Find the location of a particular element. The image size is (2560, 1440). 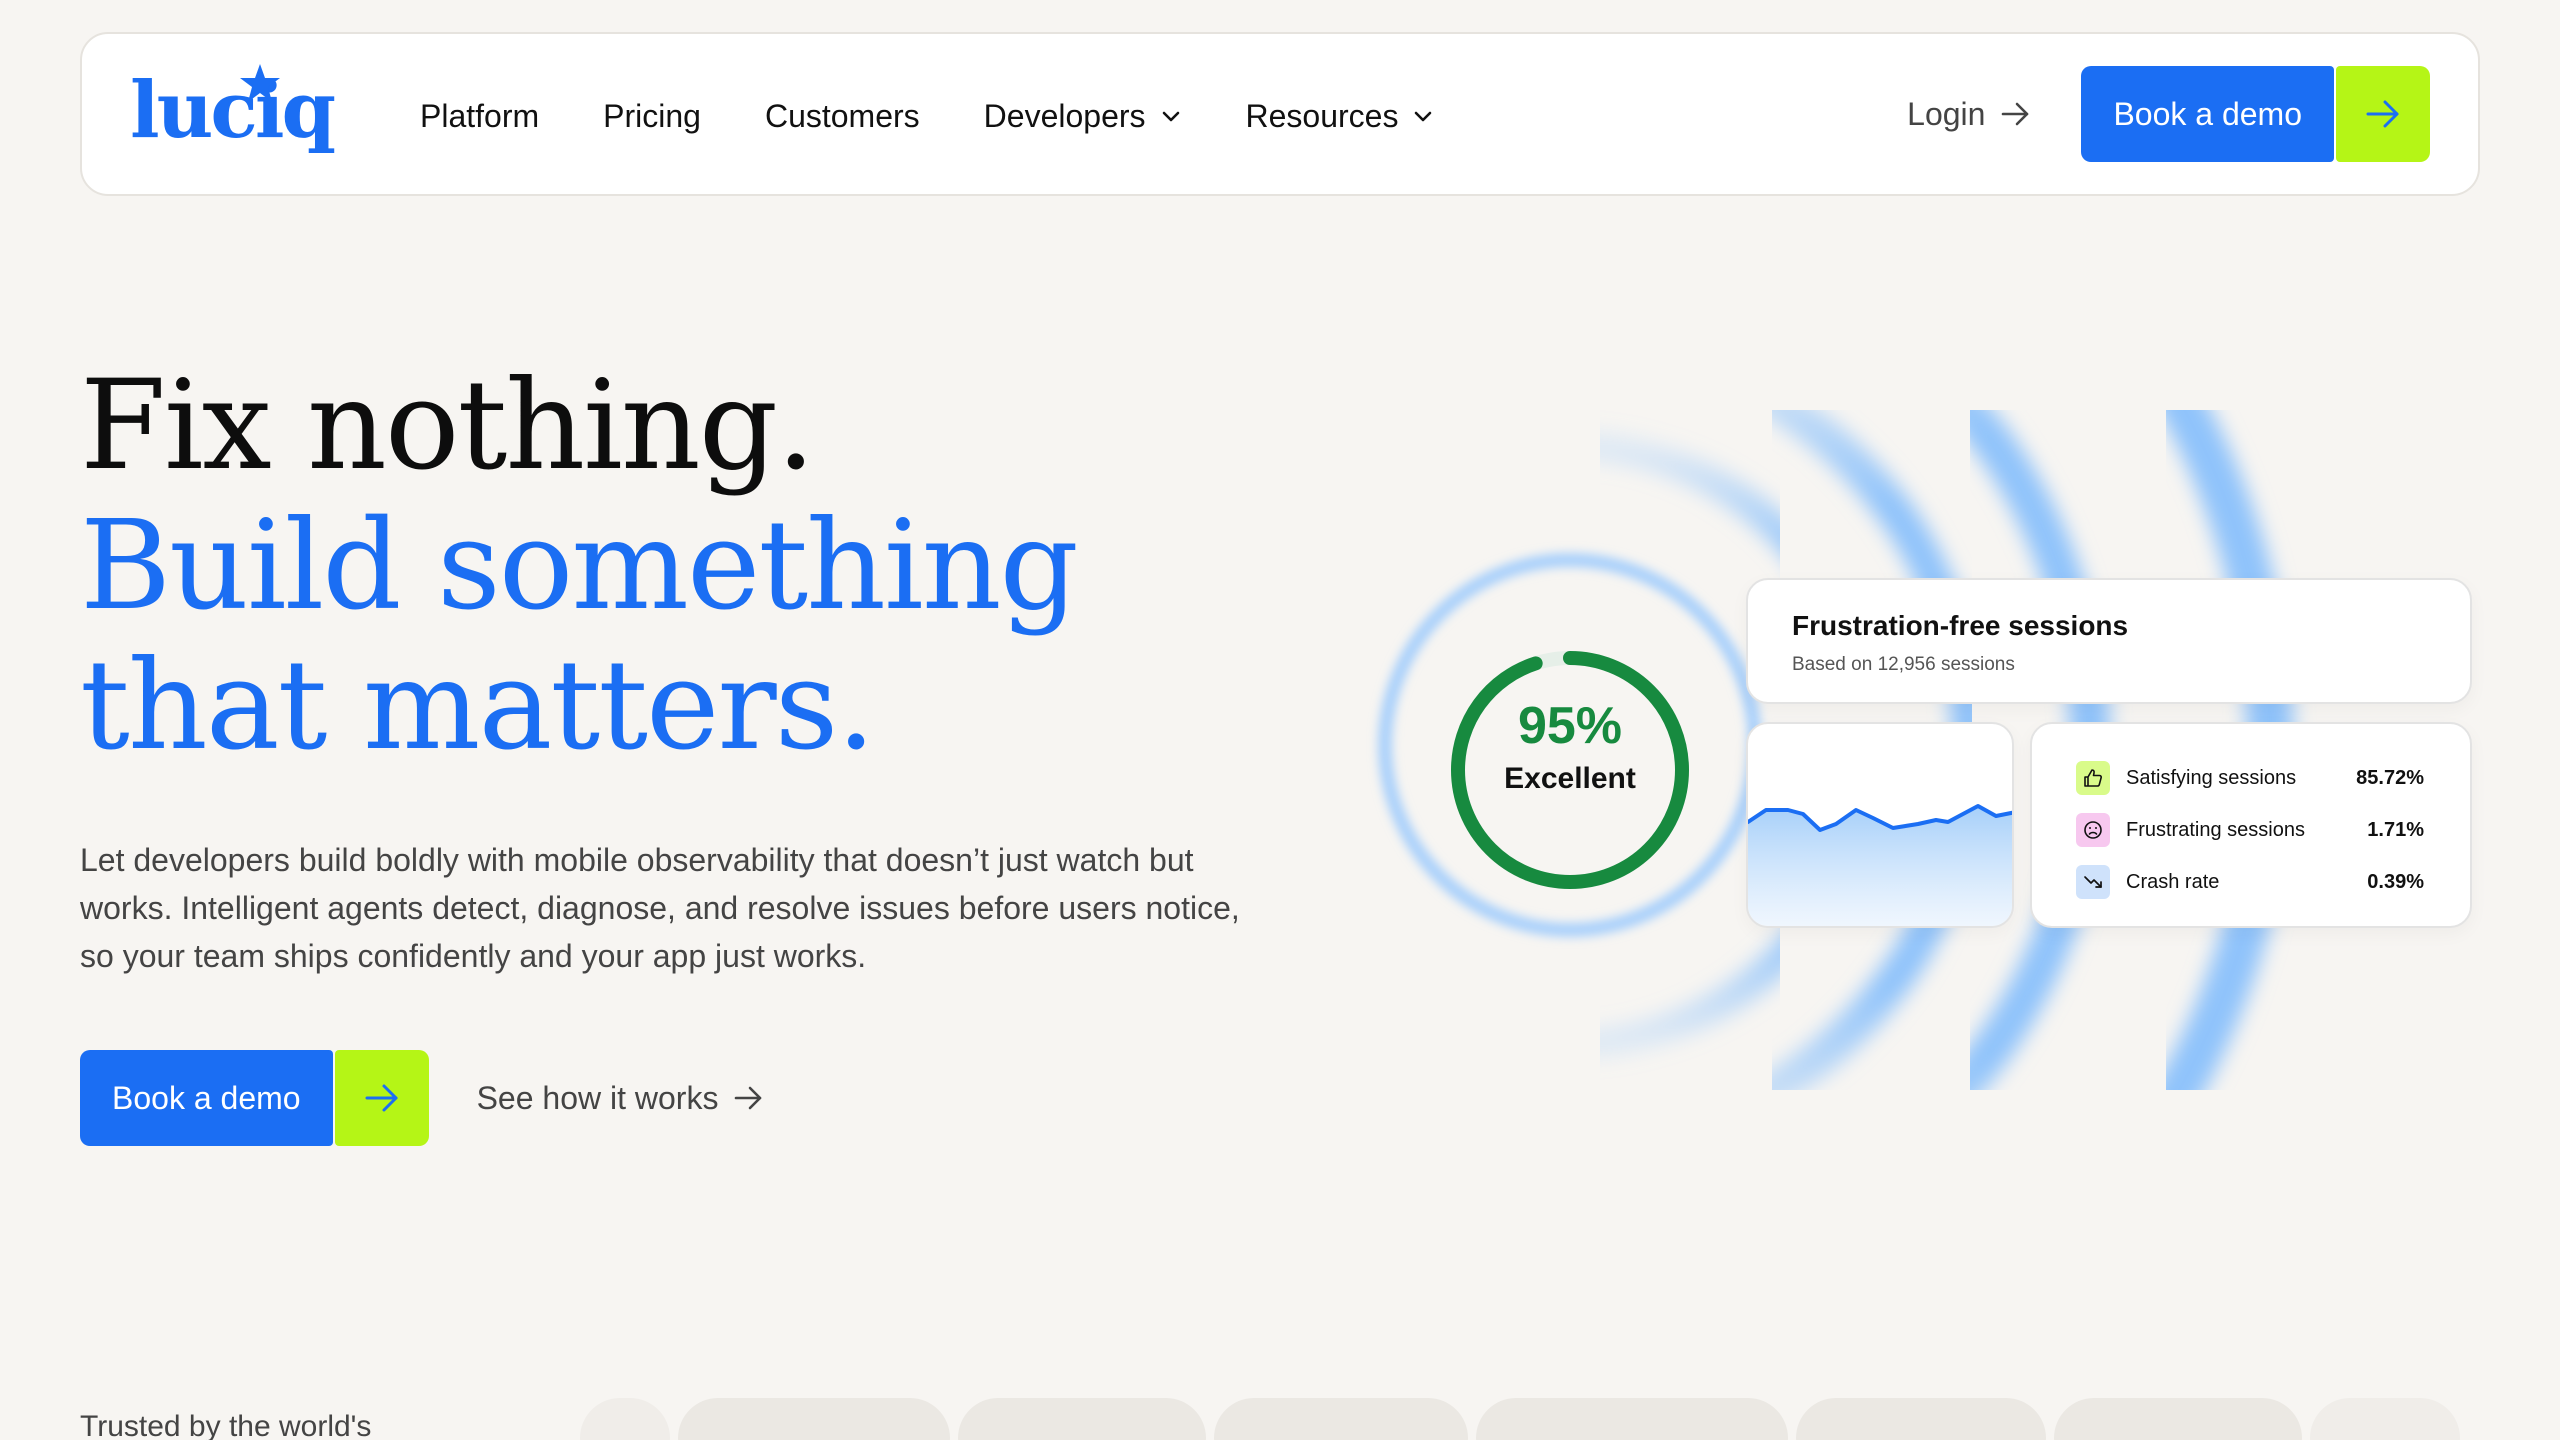

hero-actions: Book a demo See how it works is located at coordinates (423, 1098).